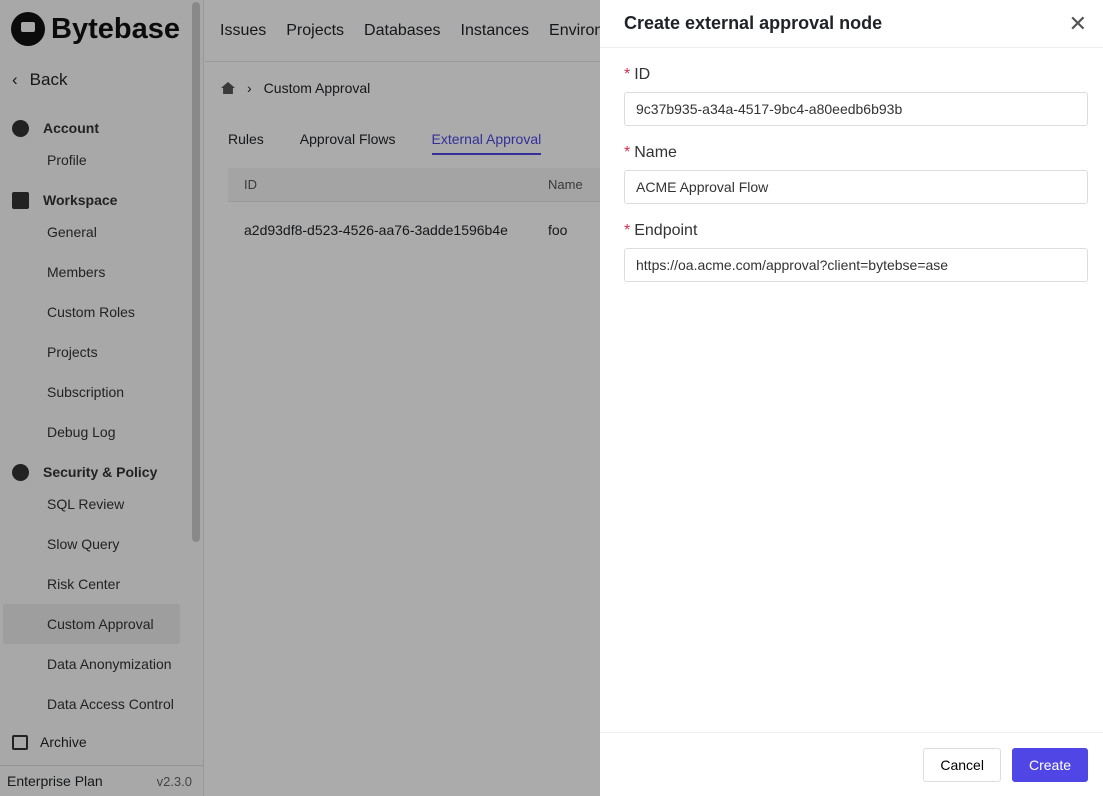  I want to click on id-input, so click(856, 109).